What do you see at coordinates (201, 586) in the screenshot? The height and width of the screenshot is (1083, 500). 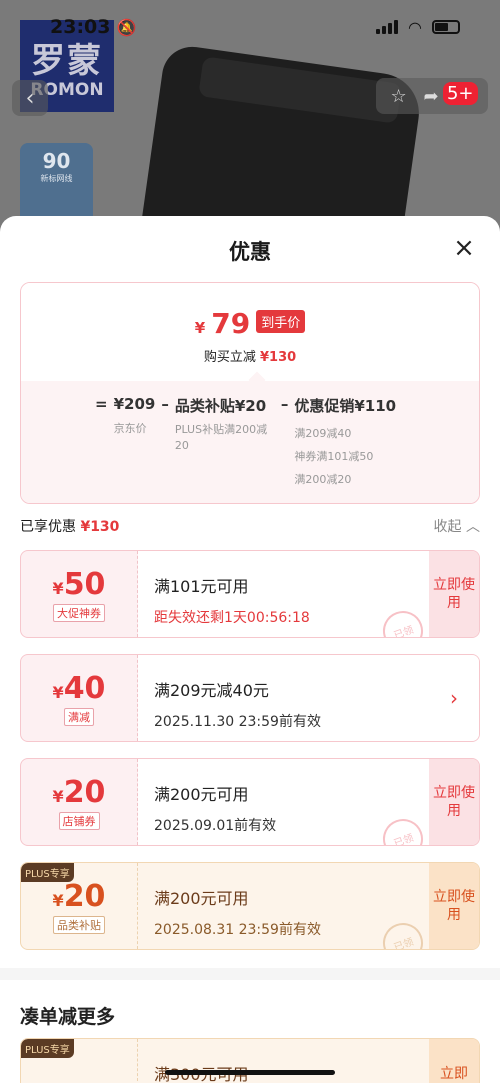 I see `coupon-title: 满101元可用` at bounding box center [201, 586].